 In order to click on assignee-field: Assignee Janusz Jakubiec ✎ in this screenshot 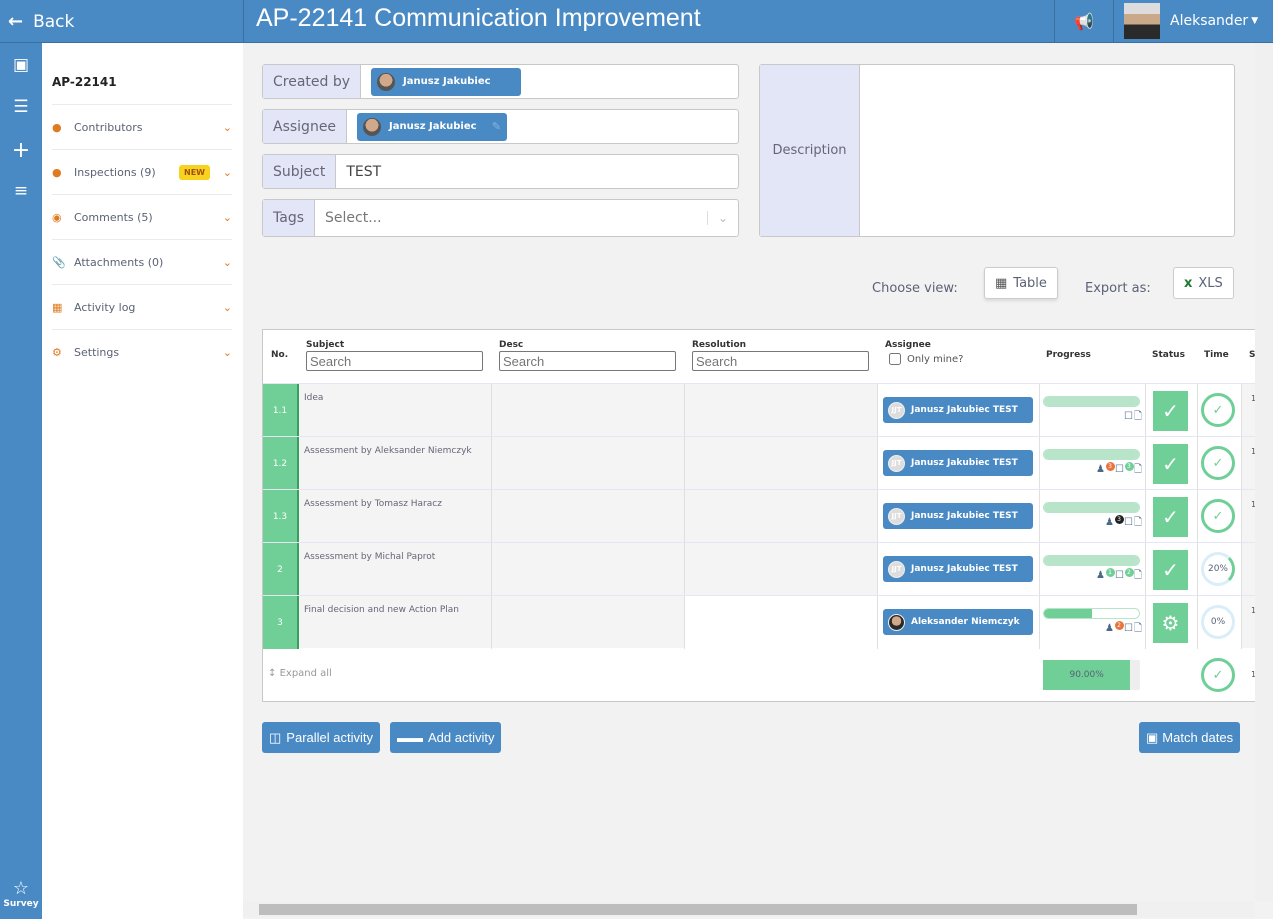, I will do `click(500, 126)`.